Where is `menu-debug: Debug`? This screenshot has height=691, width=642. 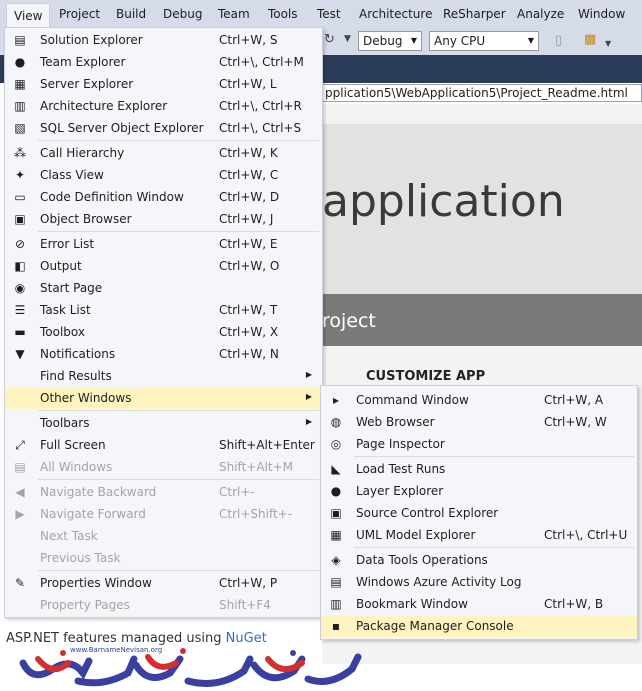 menu-debug: Debug is located at coordinates (182, 14).